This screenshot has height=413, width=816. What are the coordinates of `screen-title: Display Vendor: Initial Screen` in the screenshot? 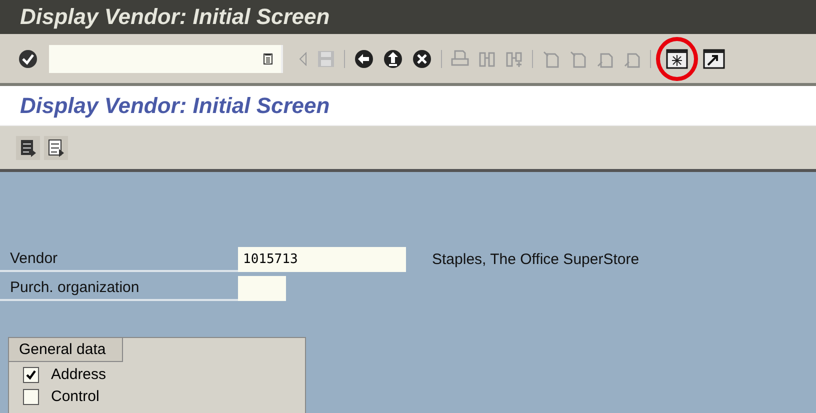 It's located at (175, 105).